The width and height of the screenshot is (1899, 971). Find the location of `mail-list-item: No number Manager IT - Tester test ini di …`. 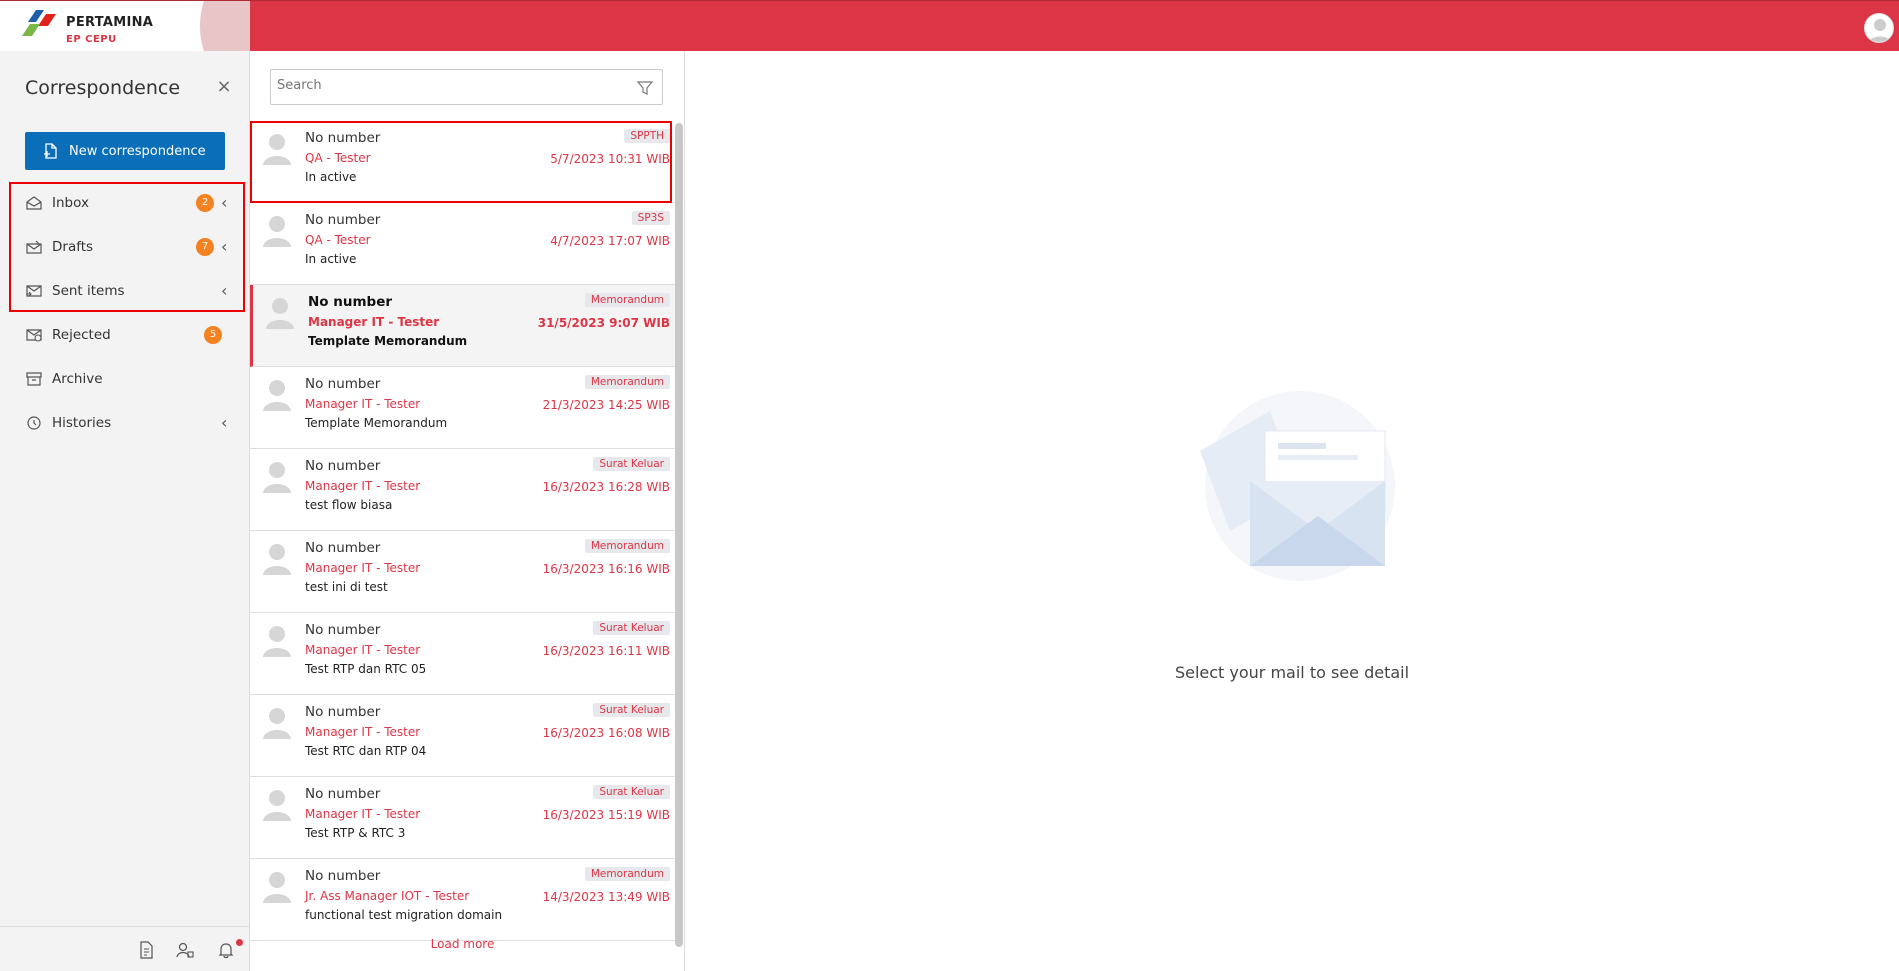

mail-list-item: No number Manager IT - Tester test ini di … is located at coordinates (462, 572).